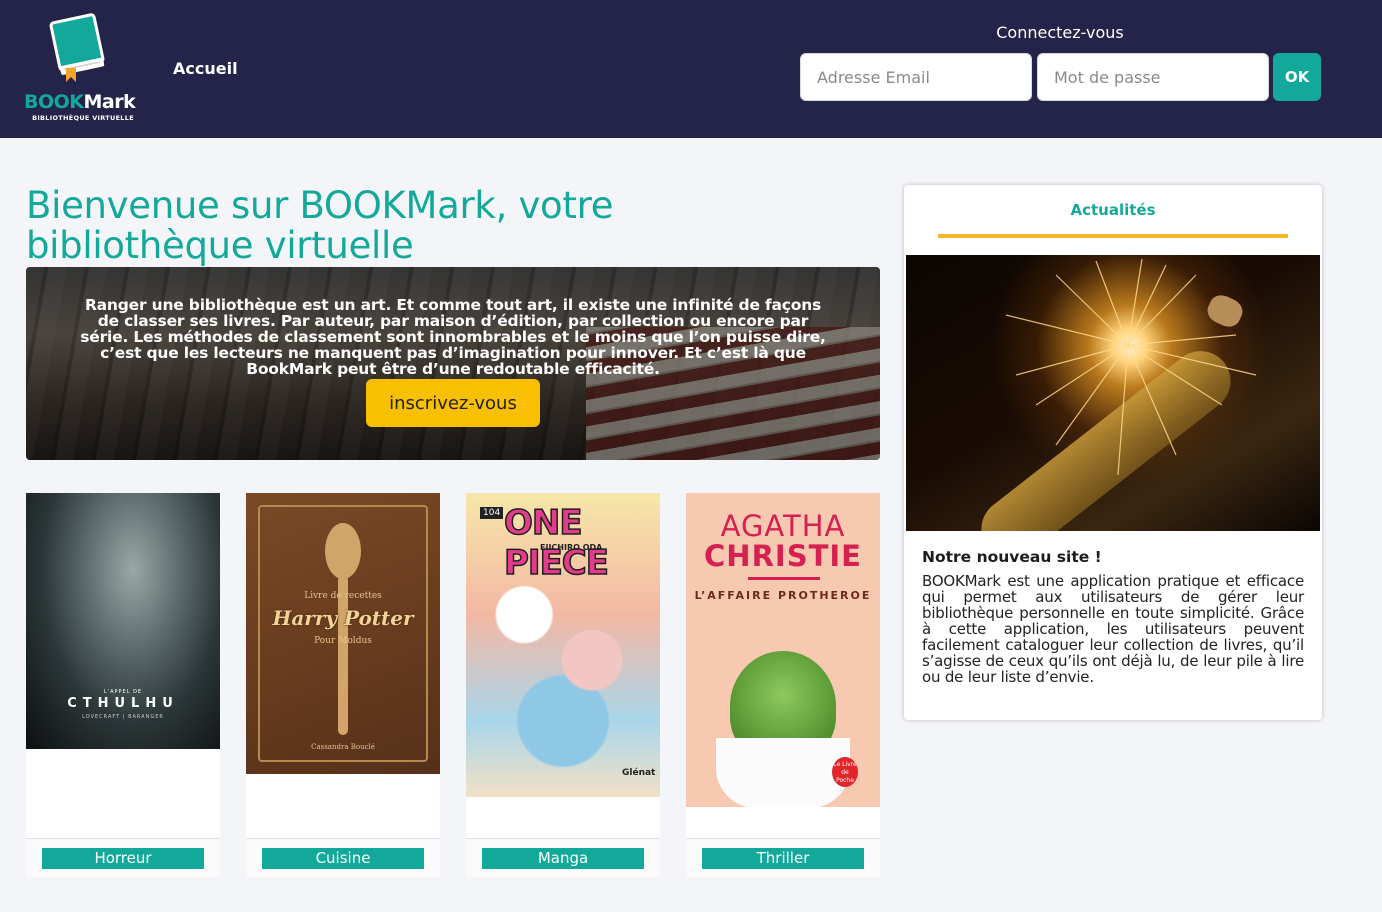  I want to click on genre-badge: Manga, so click(563, 858).